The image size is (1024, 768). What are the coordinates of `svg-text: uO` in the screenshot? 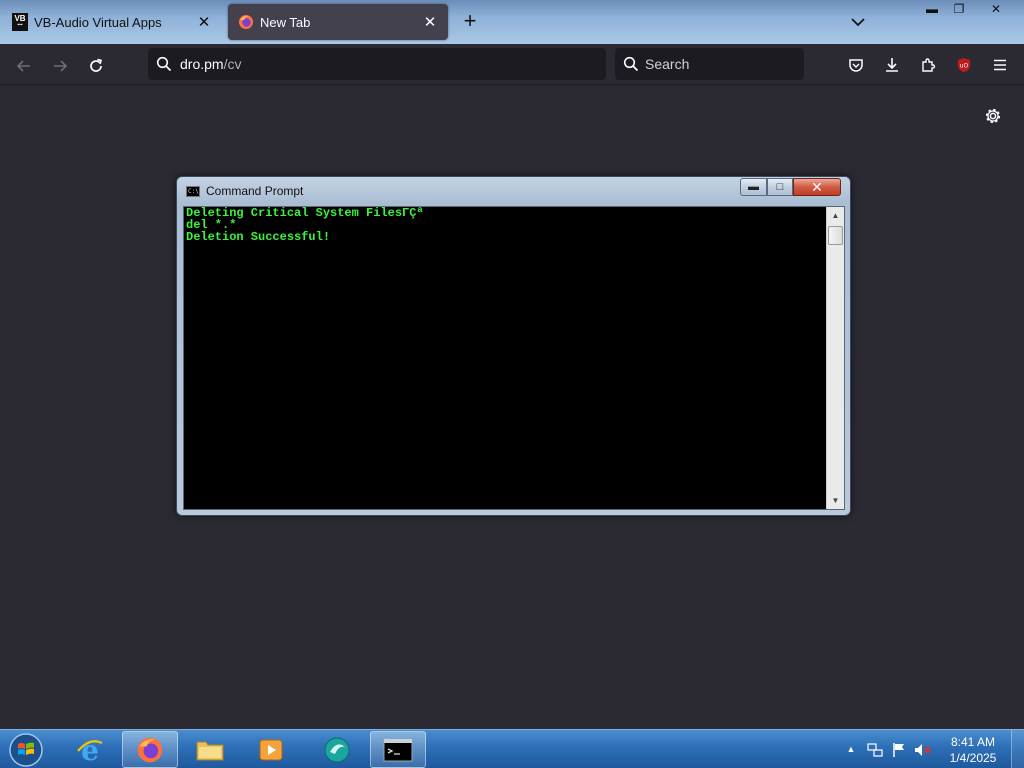 It's located at (964, 66).